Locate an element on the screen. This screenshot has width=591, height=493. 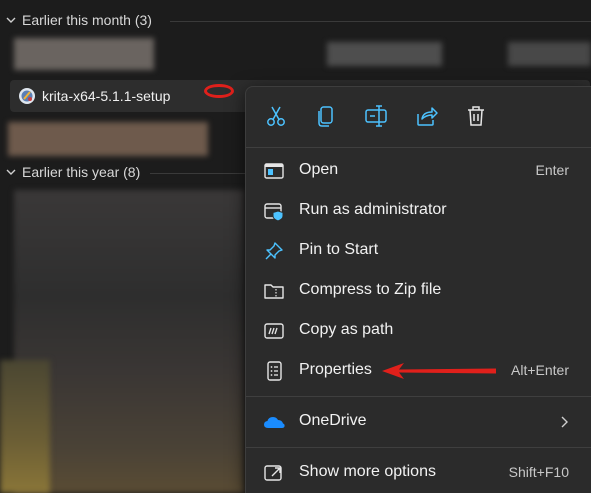
menu-item-show-more-options: Show more options Shift+F10 is located at coordinates (418, 473).